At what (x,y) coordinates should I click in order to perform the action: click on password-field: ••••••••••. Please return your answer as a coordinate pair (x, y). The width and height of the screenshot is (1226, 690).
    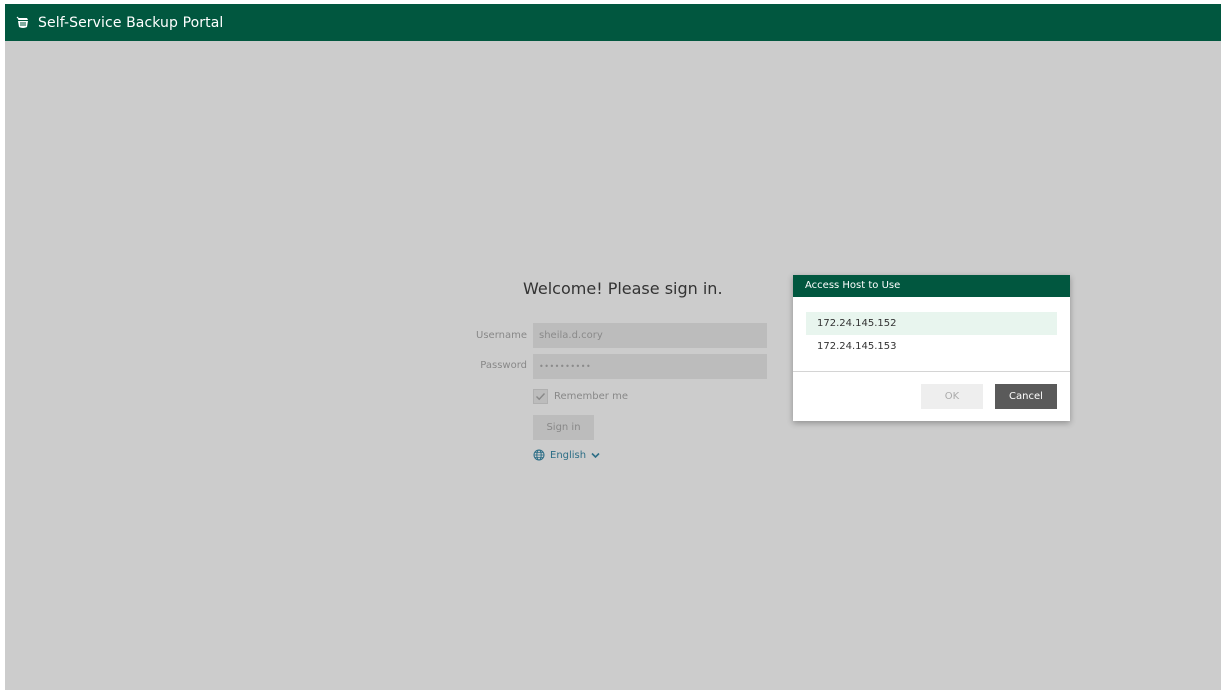
    Looking at the image, I should click on (650, 366).